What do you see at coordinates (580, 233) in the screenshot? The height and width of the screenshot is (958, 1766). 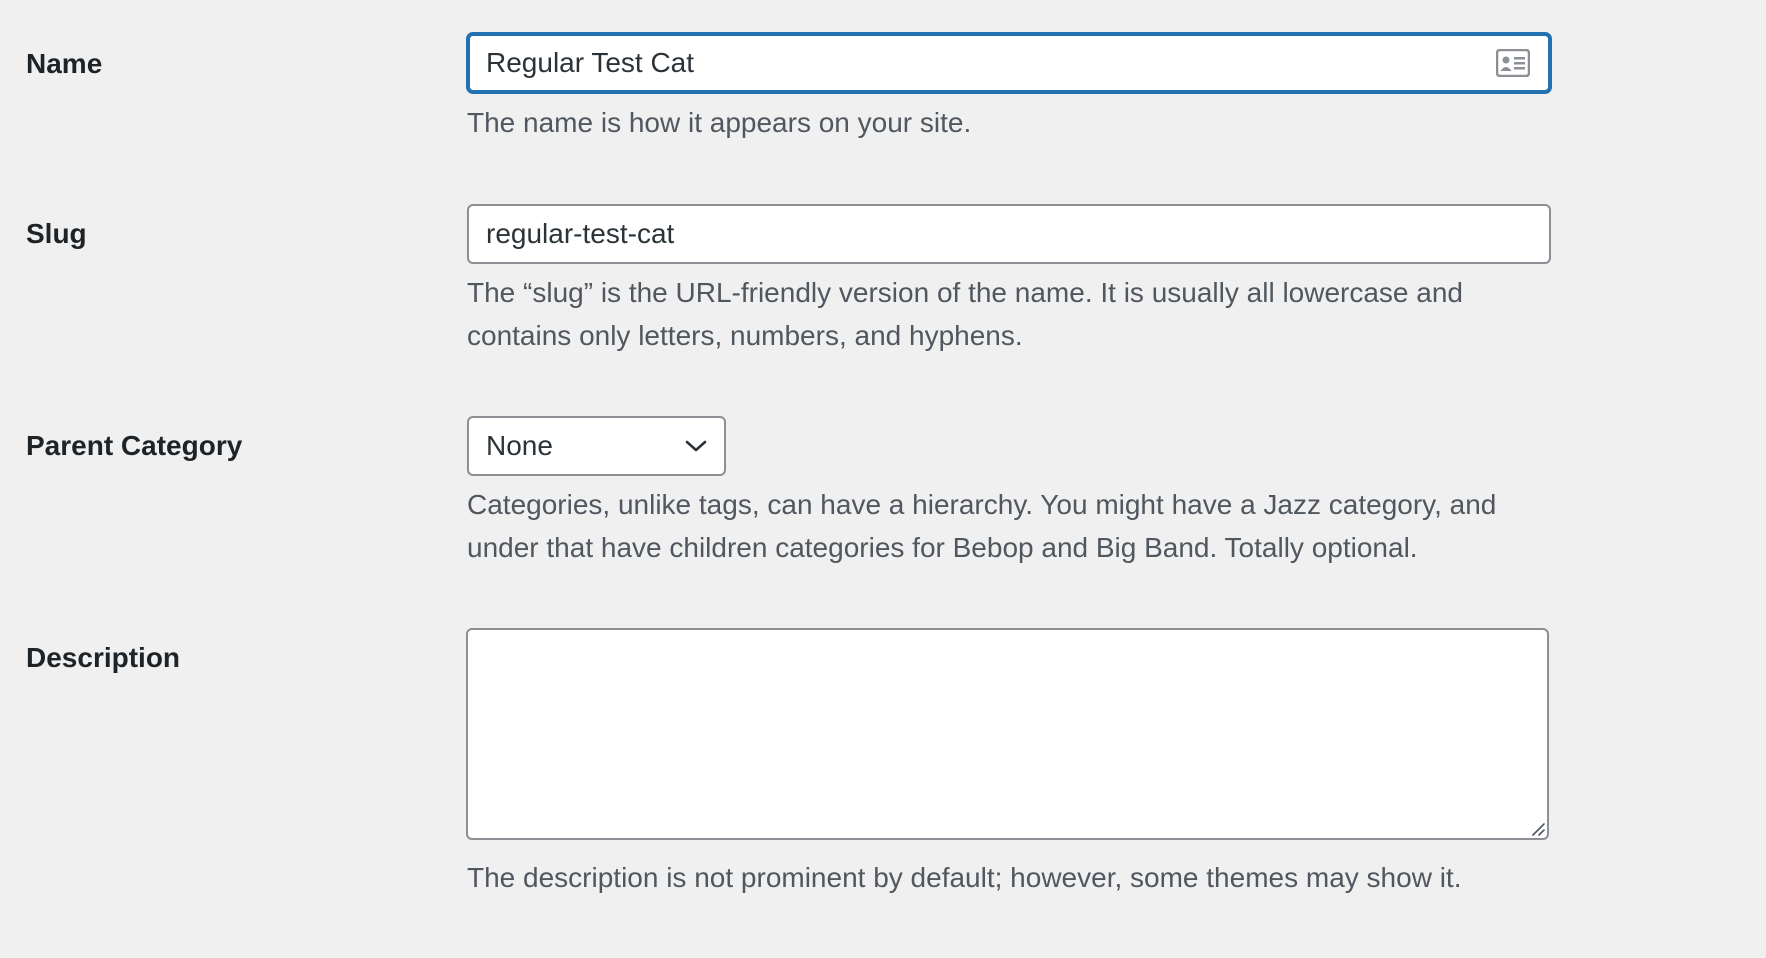 I see `slug-input-value: regular-test-cat` at bounding box center [580, 233].